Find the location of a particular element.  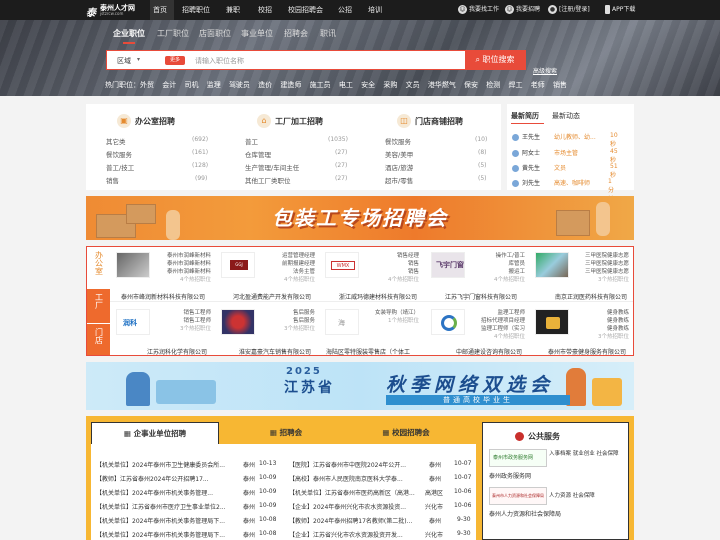

app-download-link: APP下载 is located at coordinates (620, 10).